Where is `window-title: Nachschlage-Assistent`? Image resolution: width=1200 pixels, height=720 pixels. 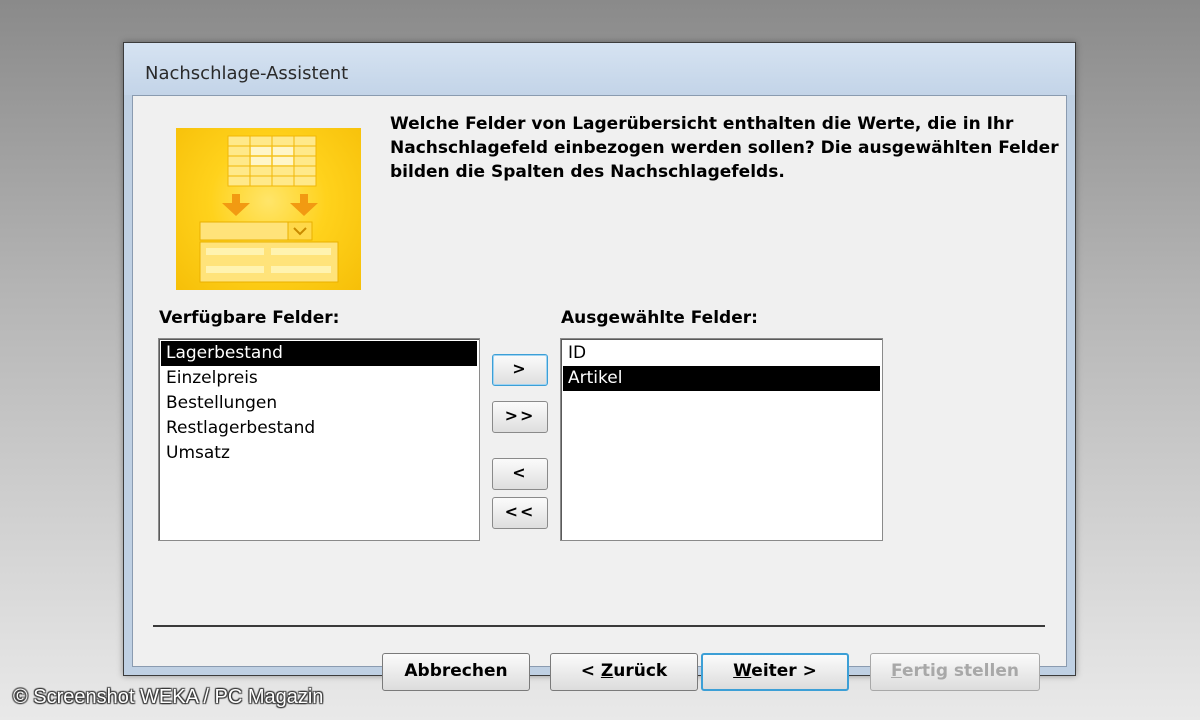 window-title: Nachschlage-Assistent is located at coordinates (247, 73).